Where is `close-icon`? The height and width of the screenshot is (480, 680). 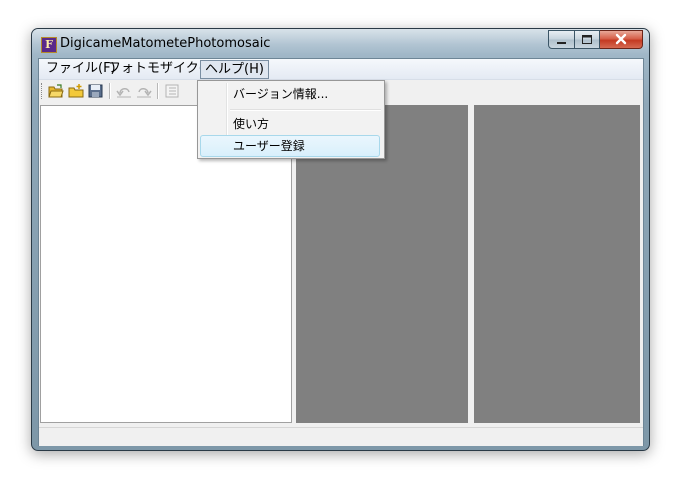
close-icon is located at coordinates (621, 39).